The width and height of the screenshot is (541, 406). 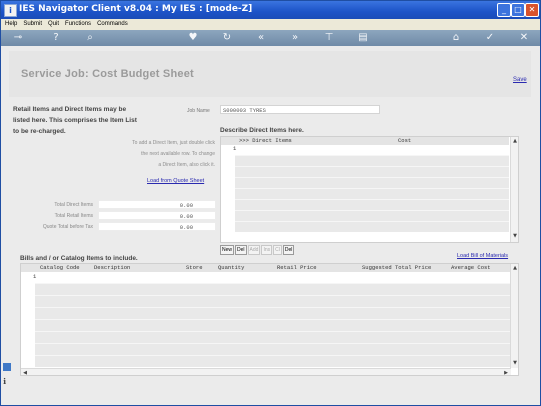 What do you see at coordinates (73, 216) in the screenshot?
I see `total-retail-label: Total Retail Items` at bounding box center [73, 216].